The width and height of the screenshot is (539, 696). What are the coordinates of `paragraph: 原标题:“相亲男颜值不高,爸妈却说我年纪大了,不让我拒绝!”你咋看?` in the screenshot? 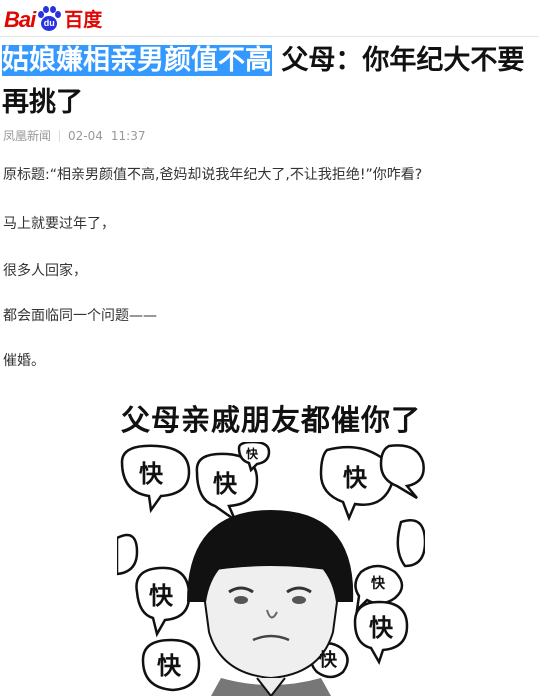 It's located at (213, 175).